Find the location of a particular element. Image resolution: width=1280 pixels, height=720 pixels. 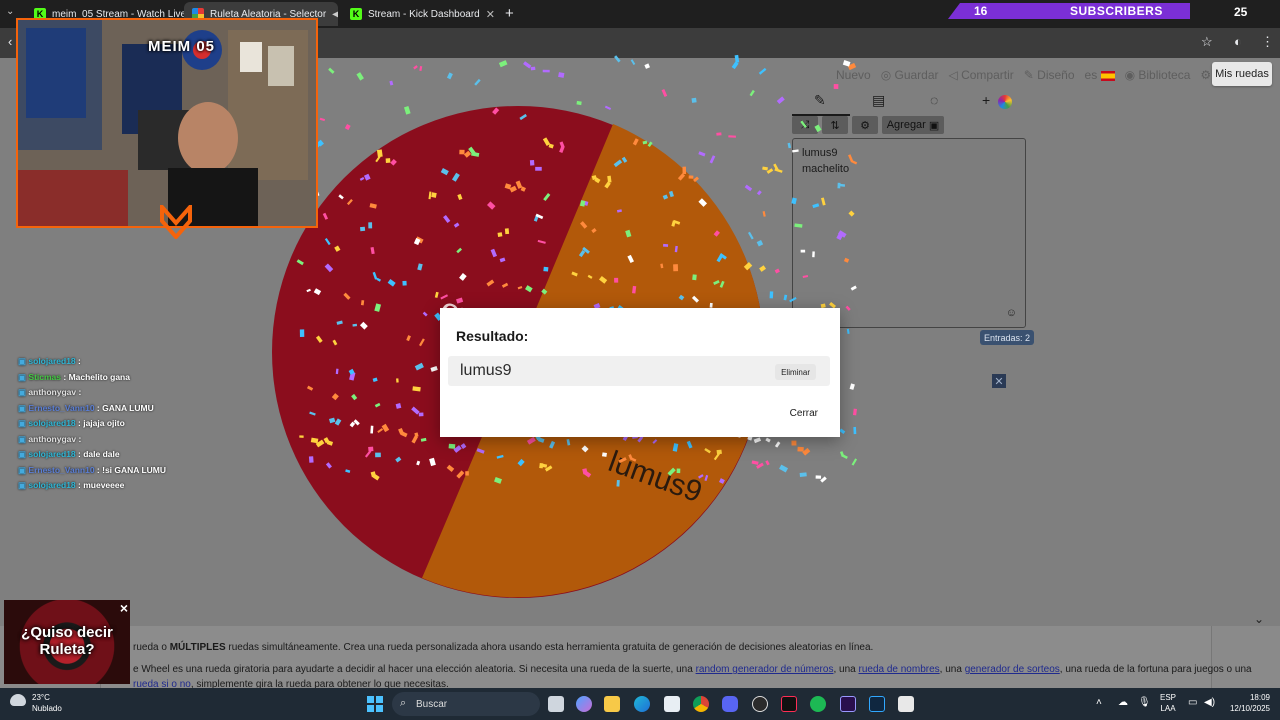

save-label: Guardar is located at coordinates (916, 75).